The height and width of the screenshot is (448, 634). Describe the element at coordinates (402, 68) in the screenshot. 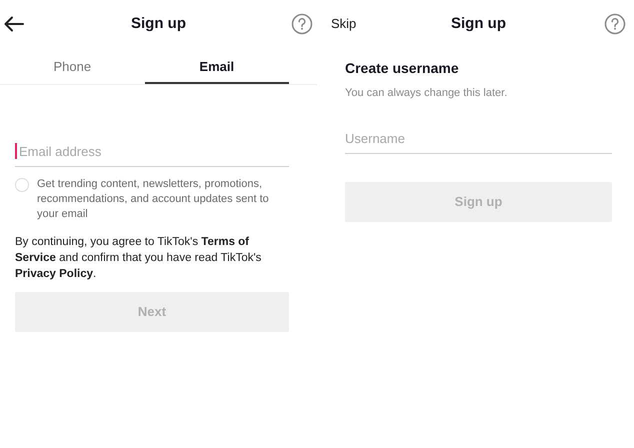

I see `section-heading: Create username` at that location.